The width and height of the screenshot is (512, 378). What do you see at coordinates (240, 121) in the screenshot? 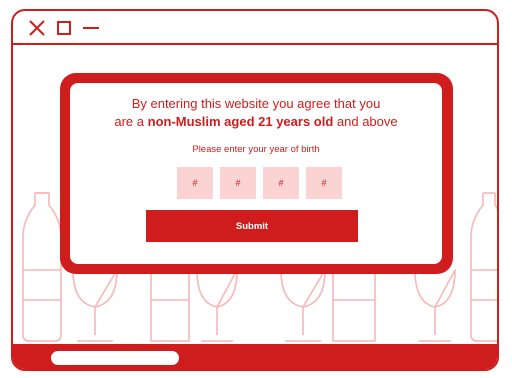
I see `headline-line2-bold: non-Muslim aged 21 years old` at bounding box center [240, 121].